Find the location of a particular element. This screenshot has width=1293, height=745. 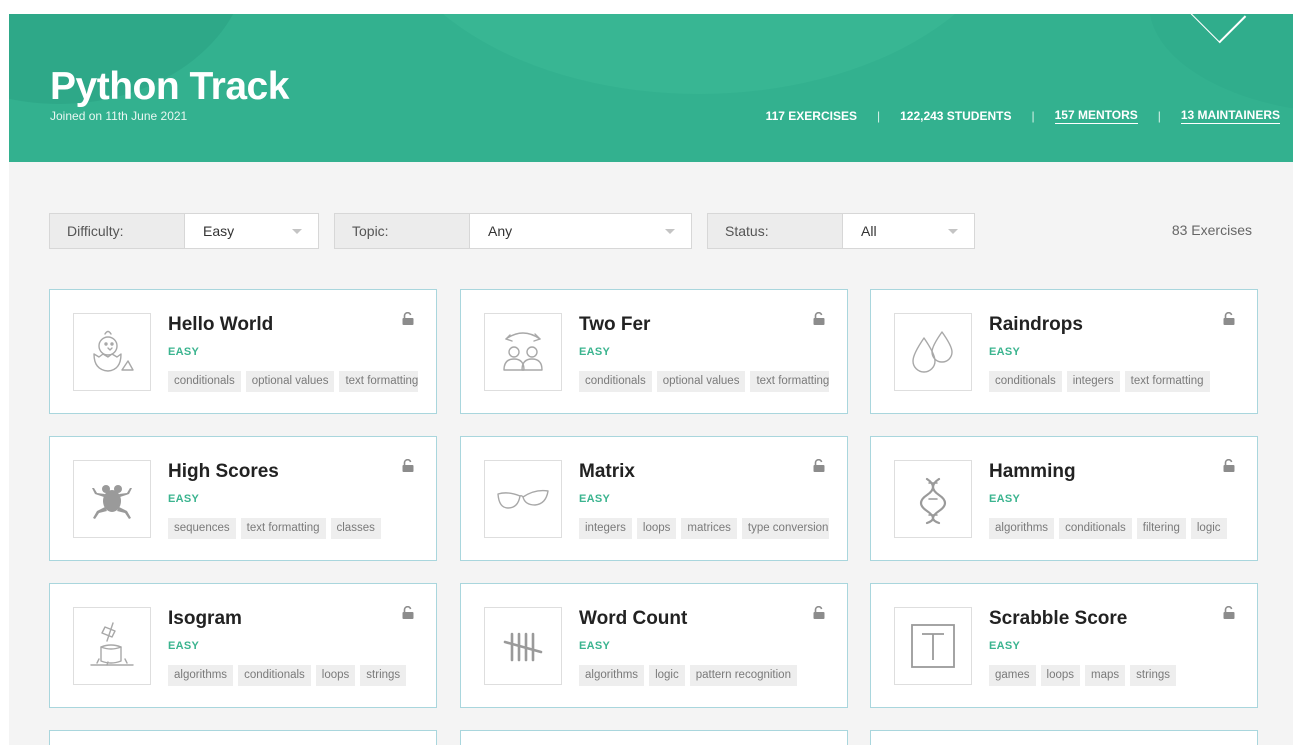

axe-stump-icon is located at coordinates (112, 646).